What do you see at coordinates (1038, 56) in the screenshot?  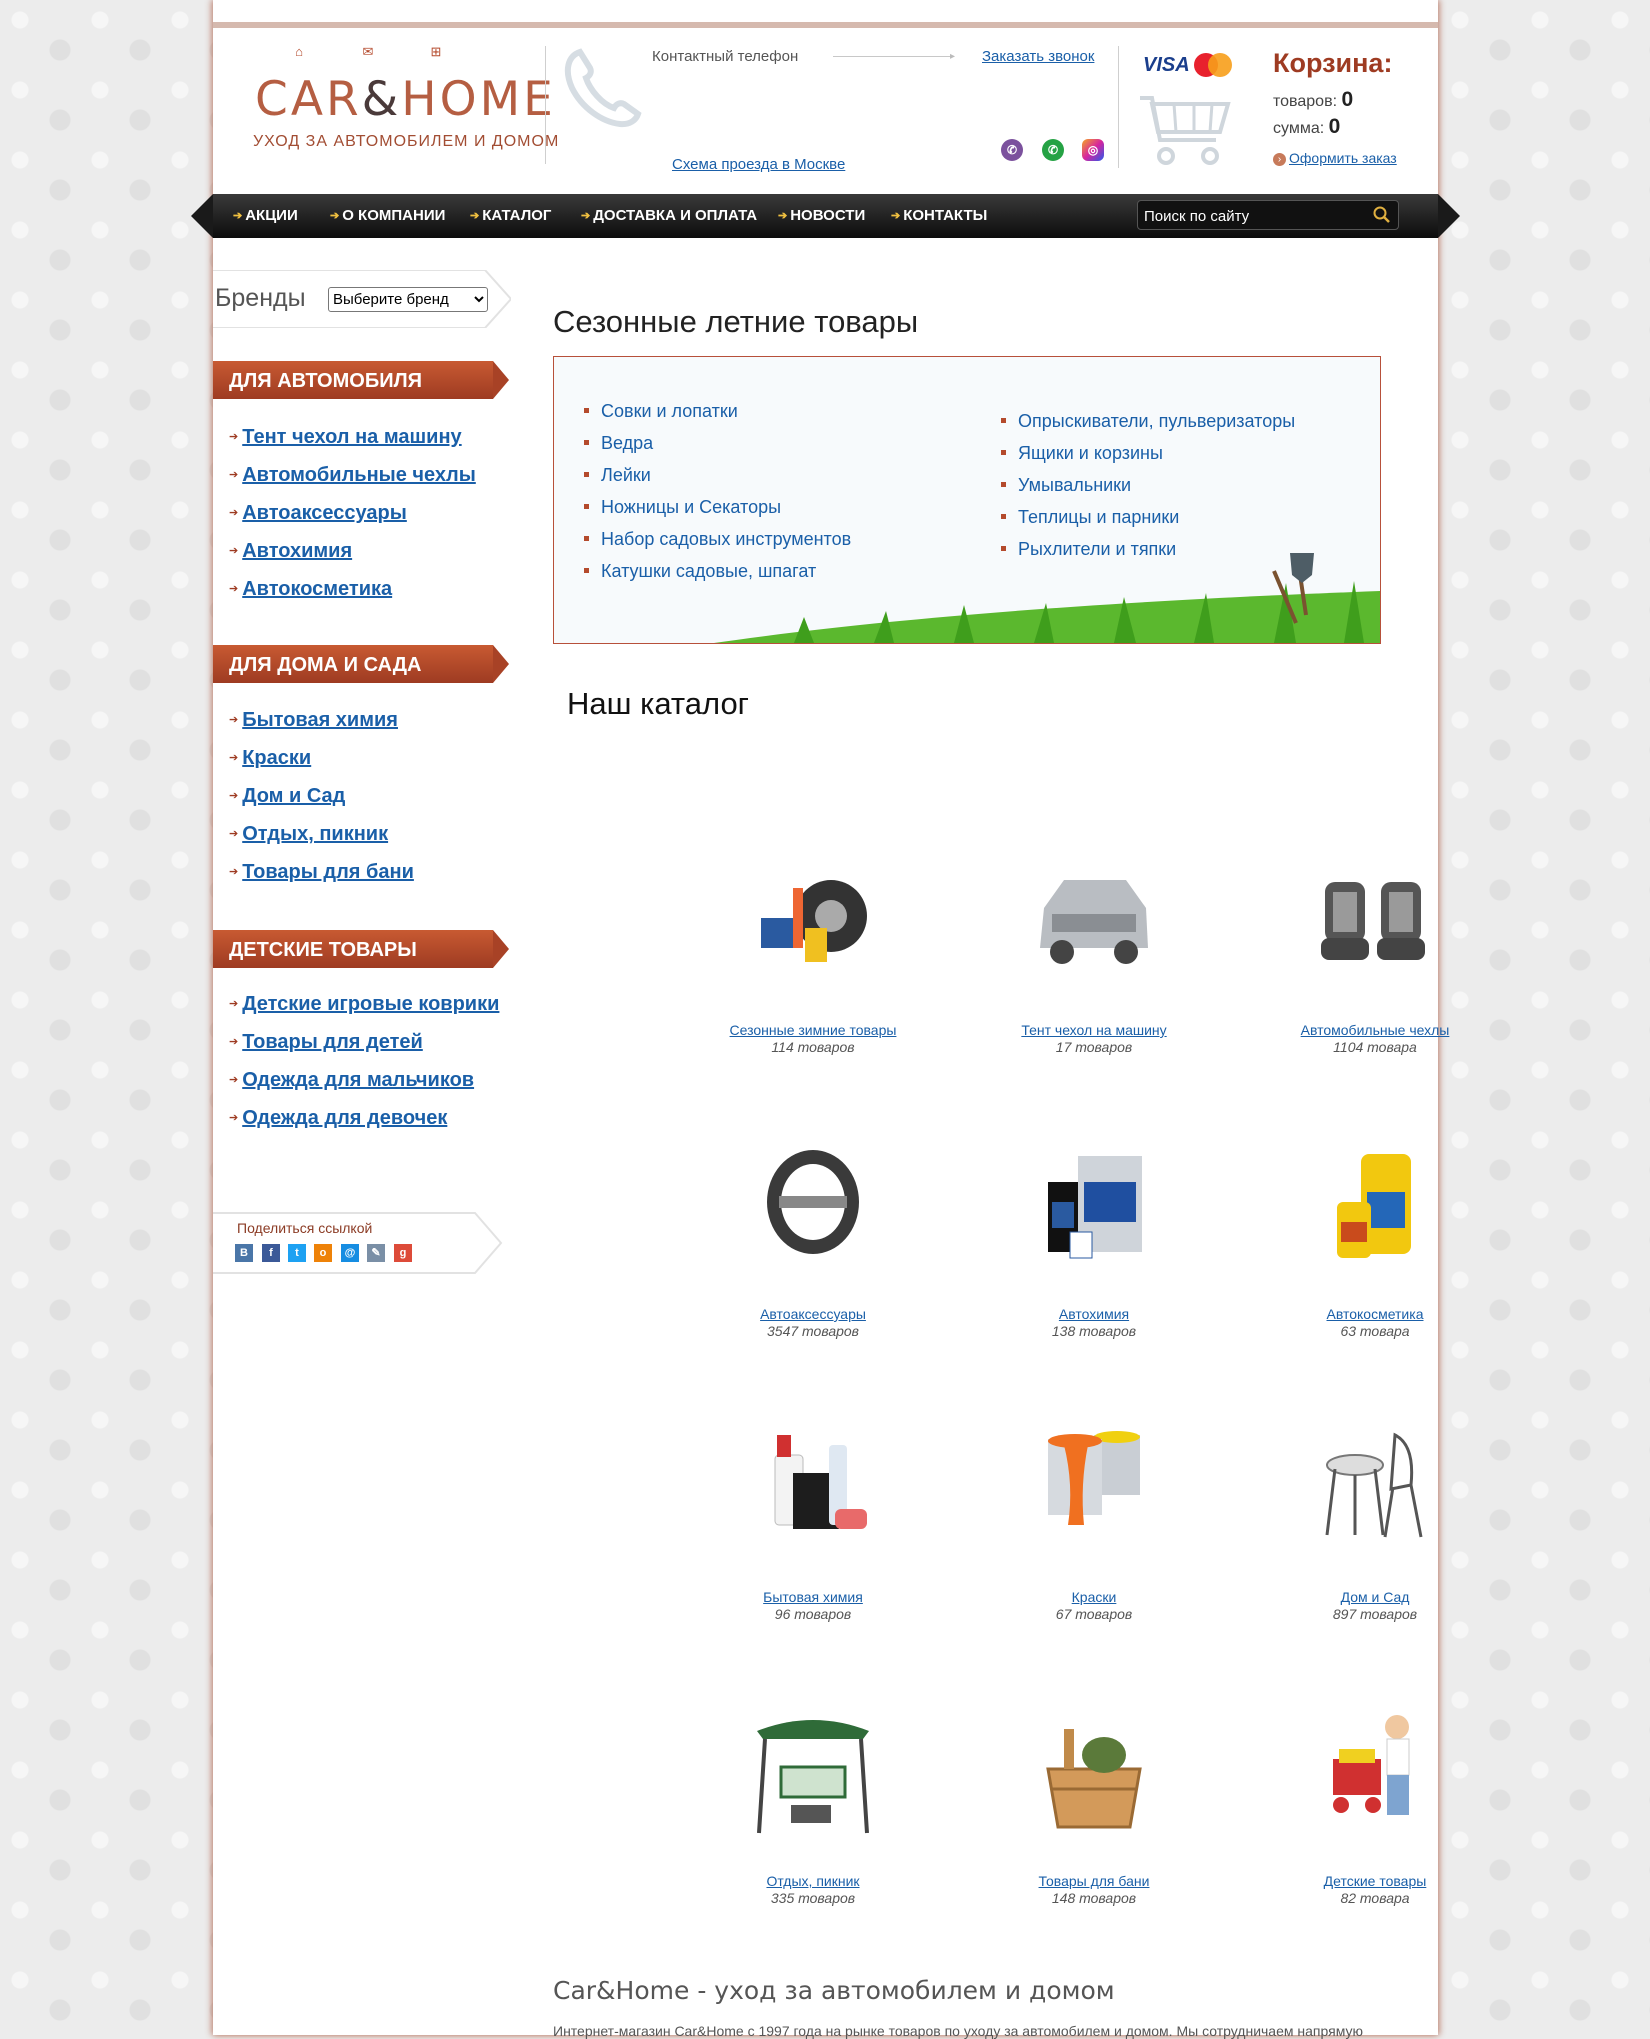 I see `callback-link: Заказать звонок` at bounding box center [1038, 56].